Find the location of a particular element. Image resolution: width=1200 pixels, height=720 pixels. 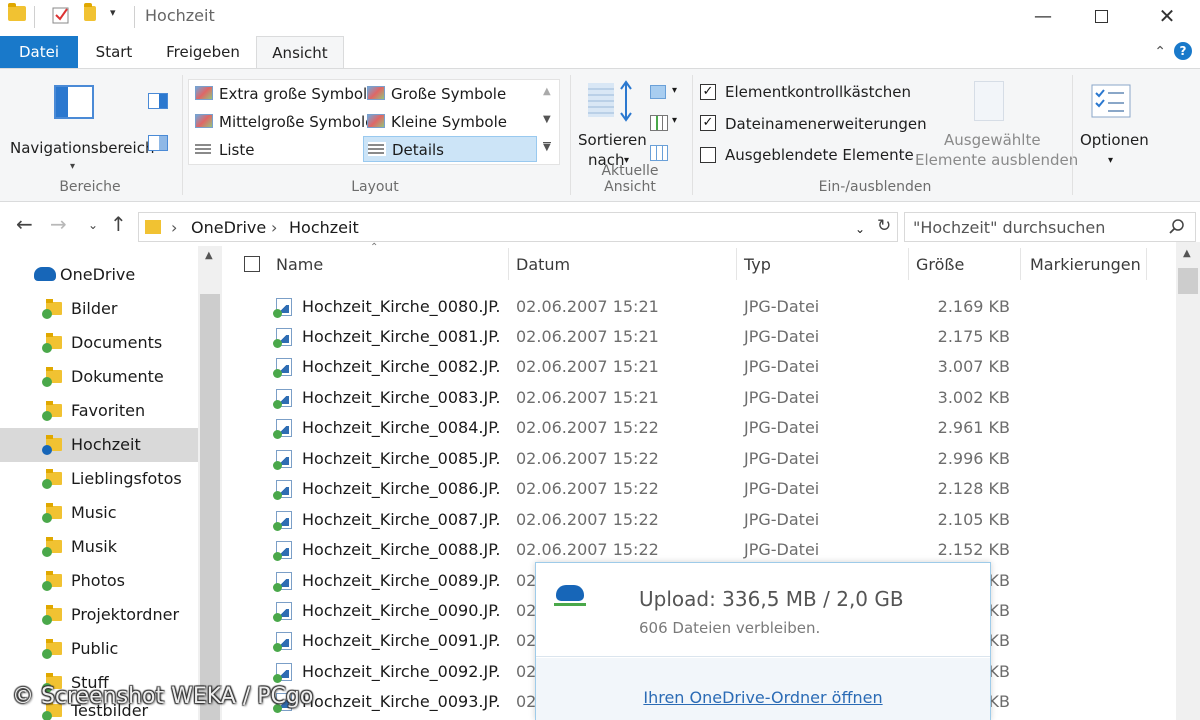

column-header-name: Name is located at coordinates (299, 264).